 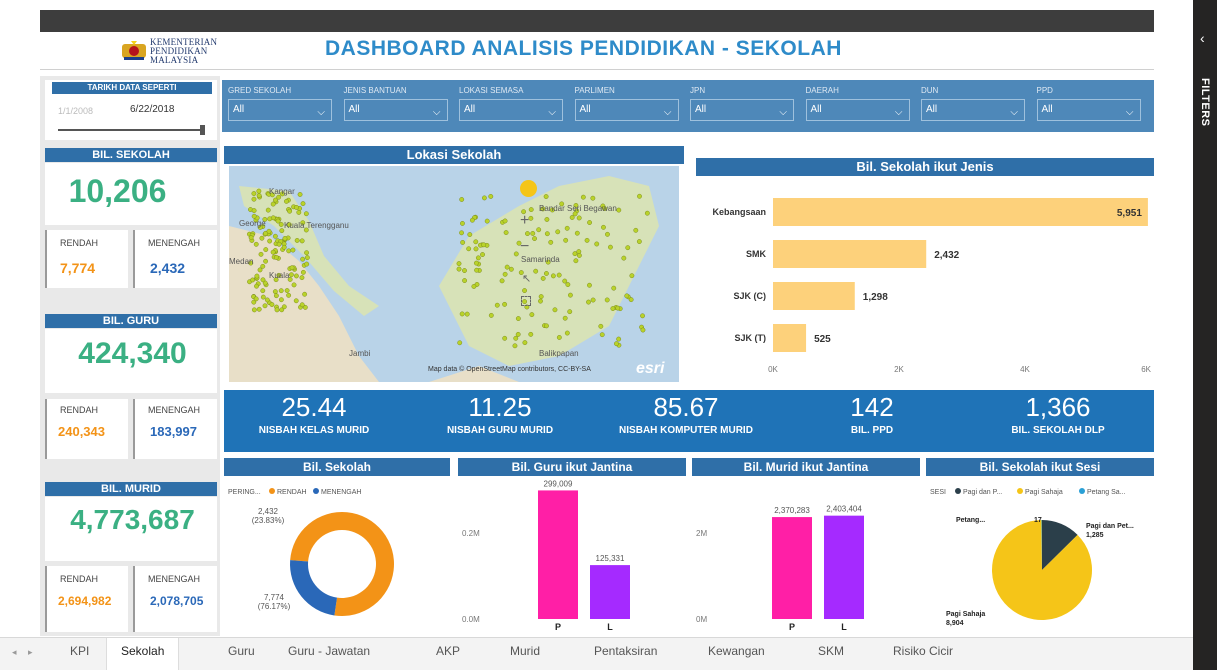 I want to click on pointer-select-icon: ↖, so click(x=526, y=278).